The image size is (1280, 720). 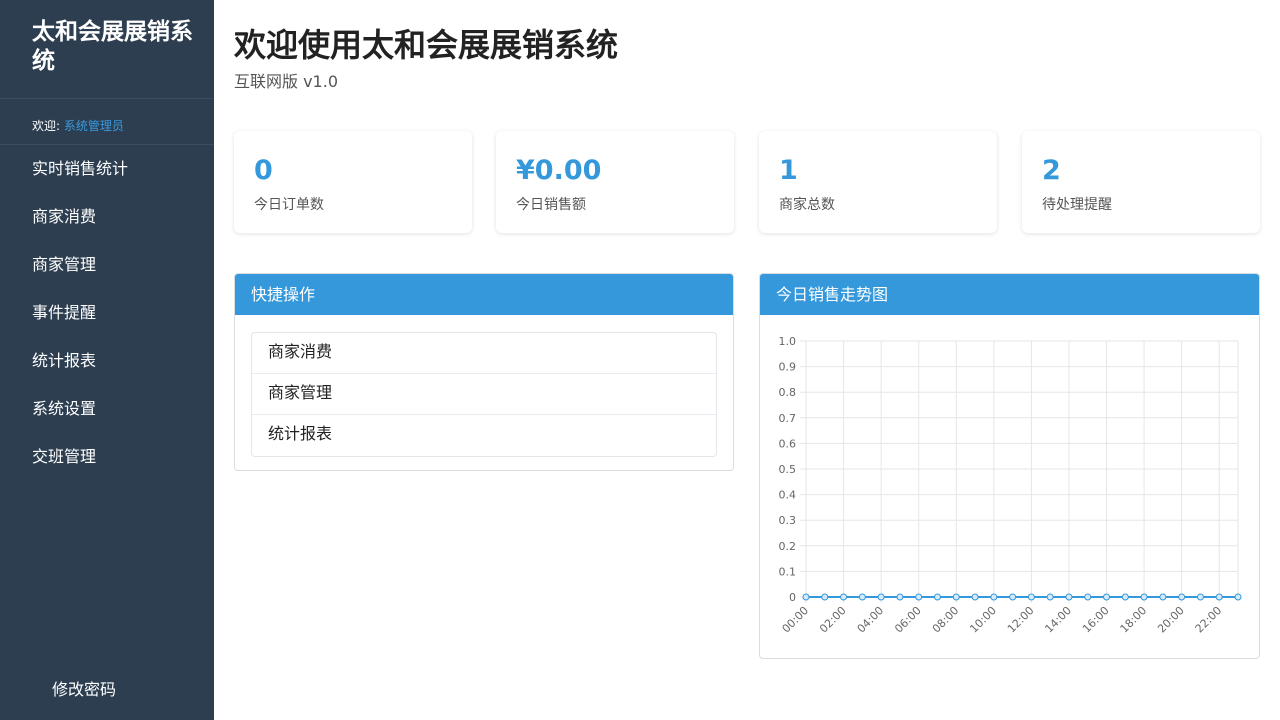 I want to click on panel-header: 快捷操作, so click(x=484, y=294).